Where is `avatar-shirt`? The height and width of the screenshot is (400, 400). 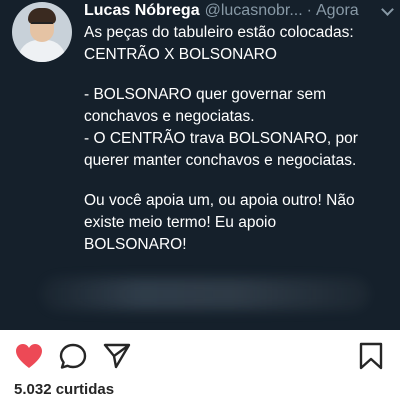 avatar-shirt is located at coordinates (42, 51).